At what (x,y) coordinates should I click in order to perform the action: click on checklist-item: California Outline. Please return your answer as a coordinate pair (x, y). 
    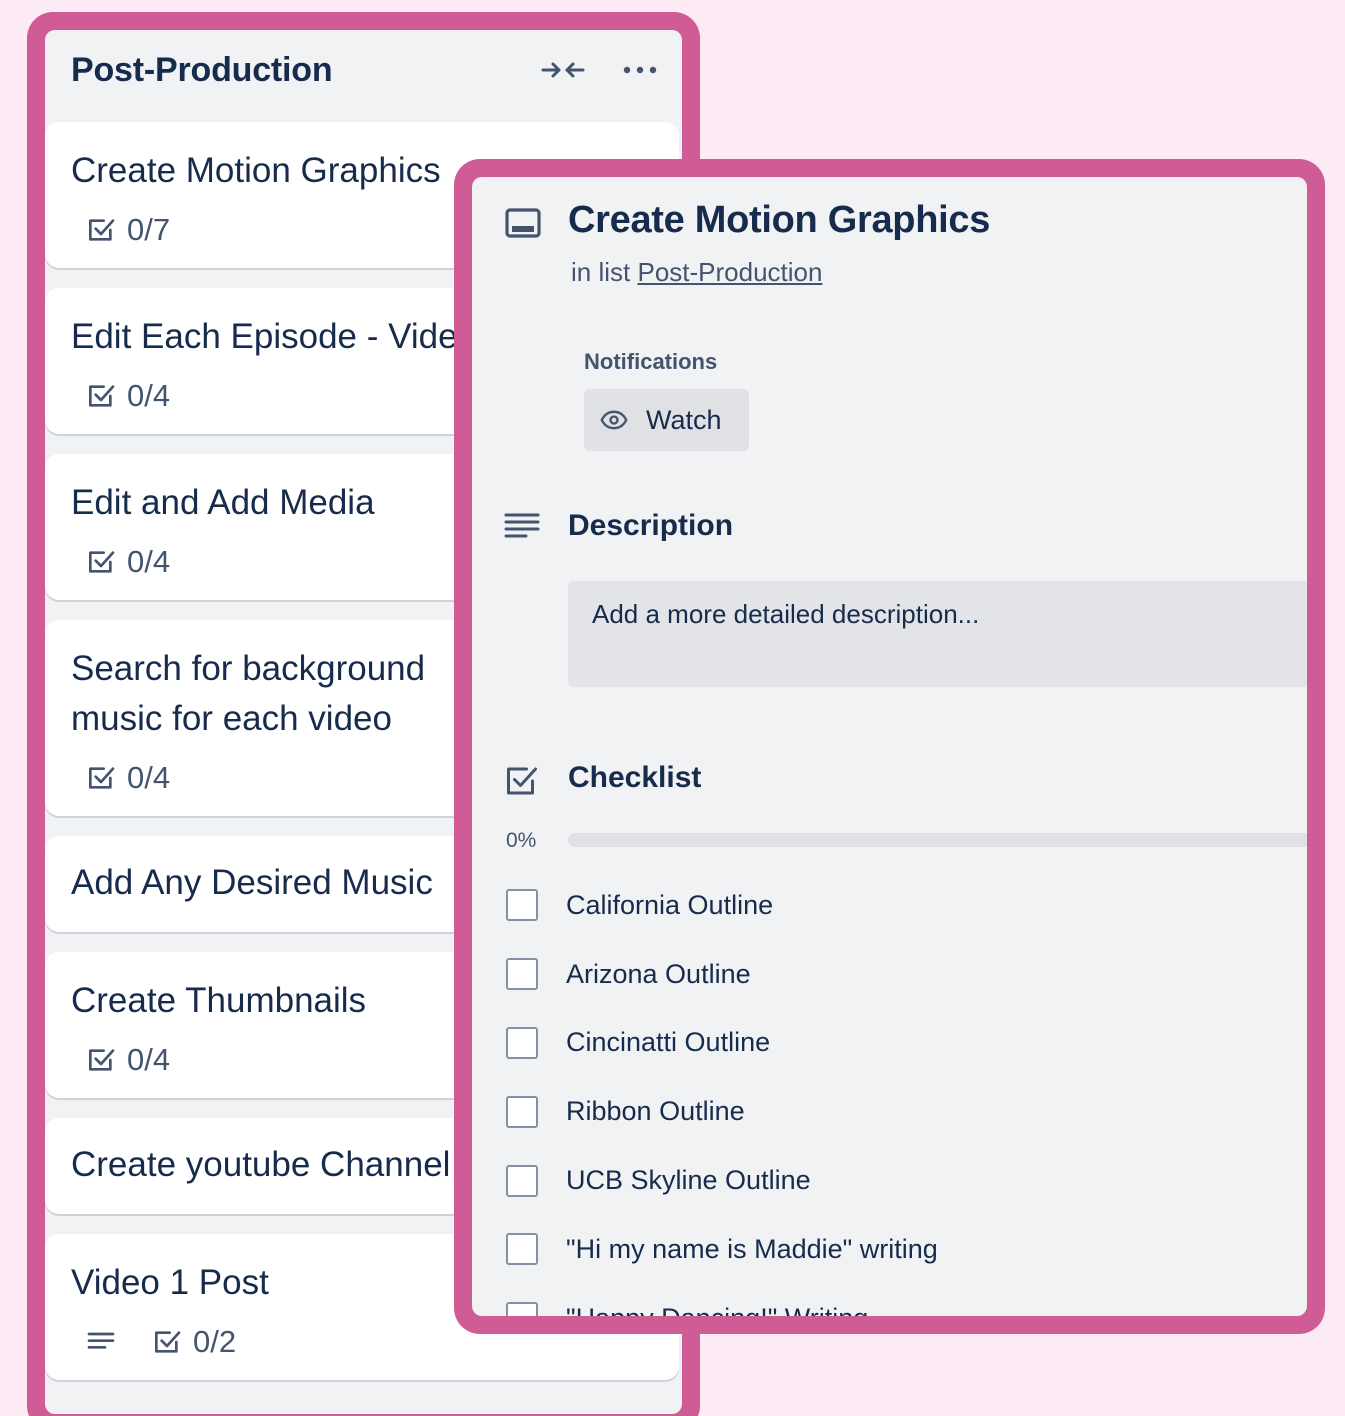
    Looking at the image, I should click on (889, 905).